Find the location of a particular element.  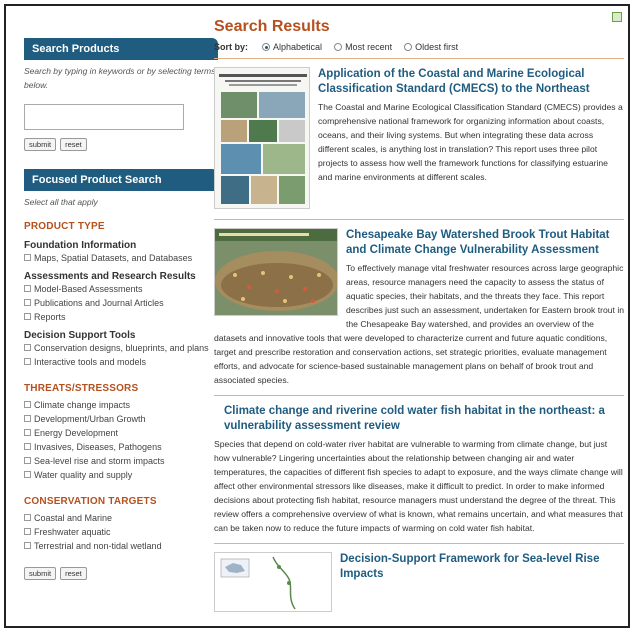

checkbox-option: Model-Based Assessments is located at coordinates (121, 289).